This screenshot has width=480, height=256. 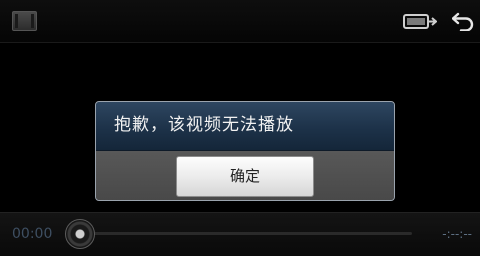 I want to click on seek-knob, so click(x=80, y=234).